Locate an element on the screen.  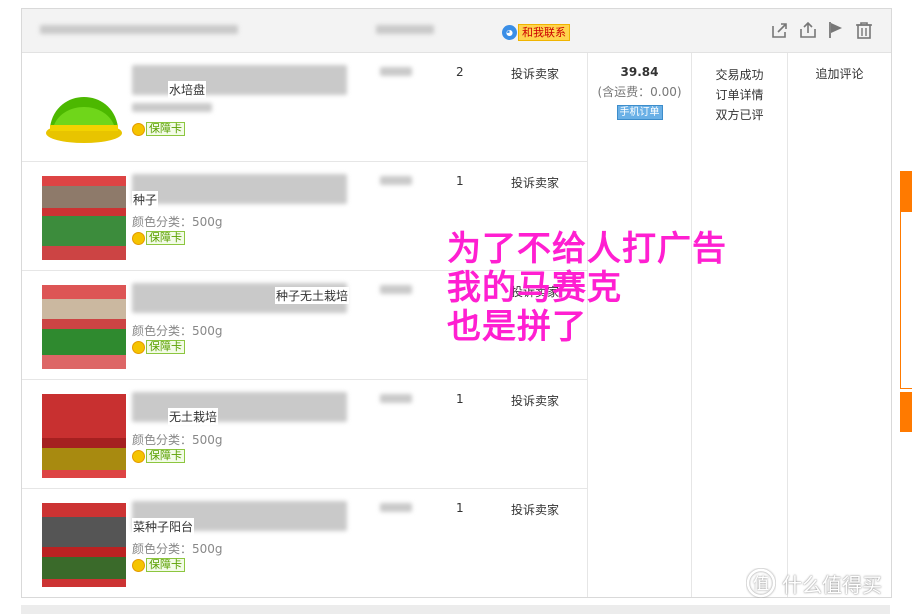
contact-seller-button: ◕ 和我联系 is located at coordinates (536, 32).